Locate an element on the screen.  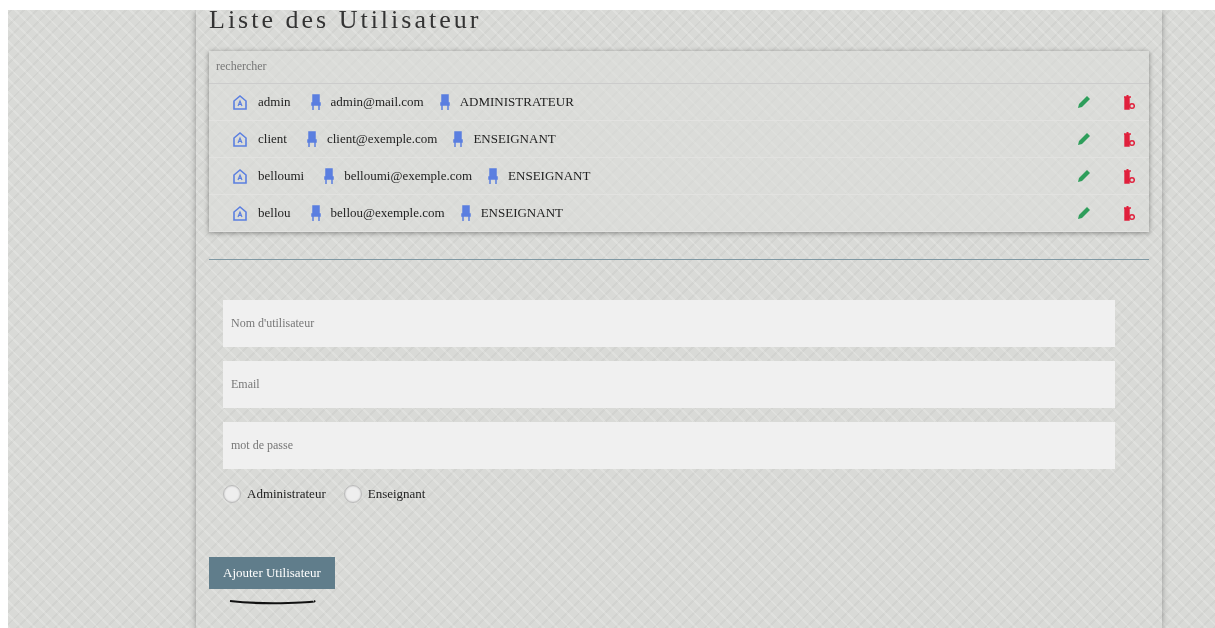
text-field: Email is located at coordinates (669, 384).